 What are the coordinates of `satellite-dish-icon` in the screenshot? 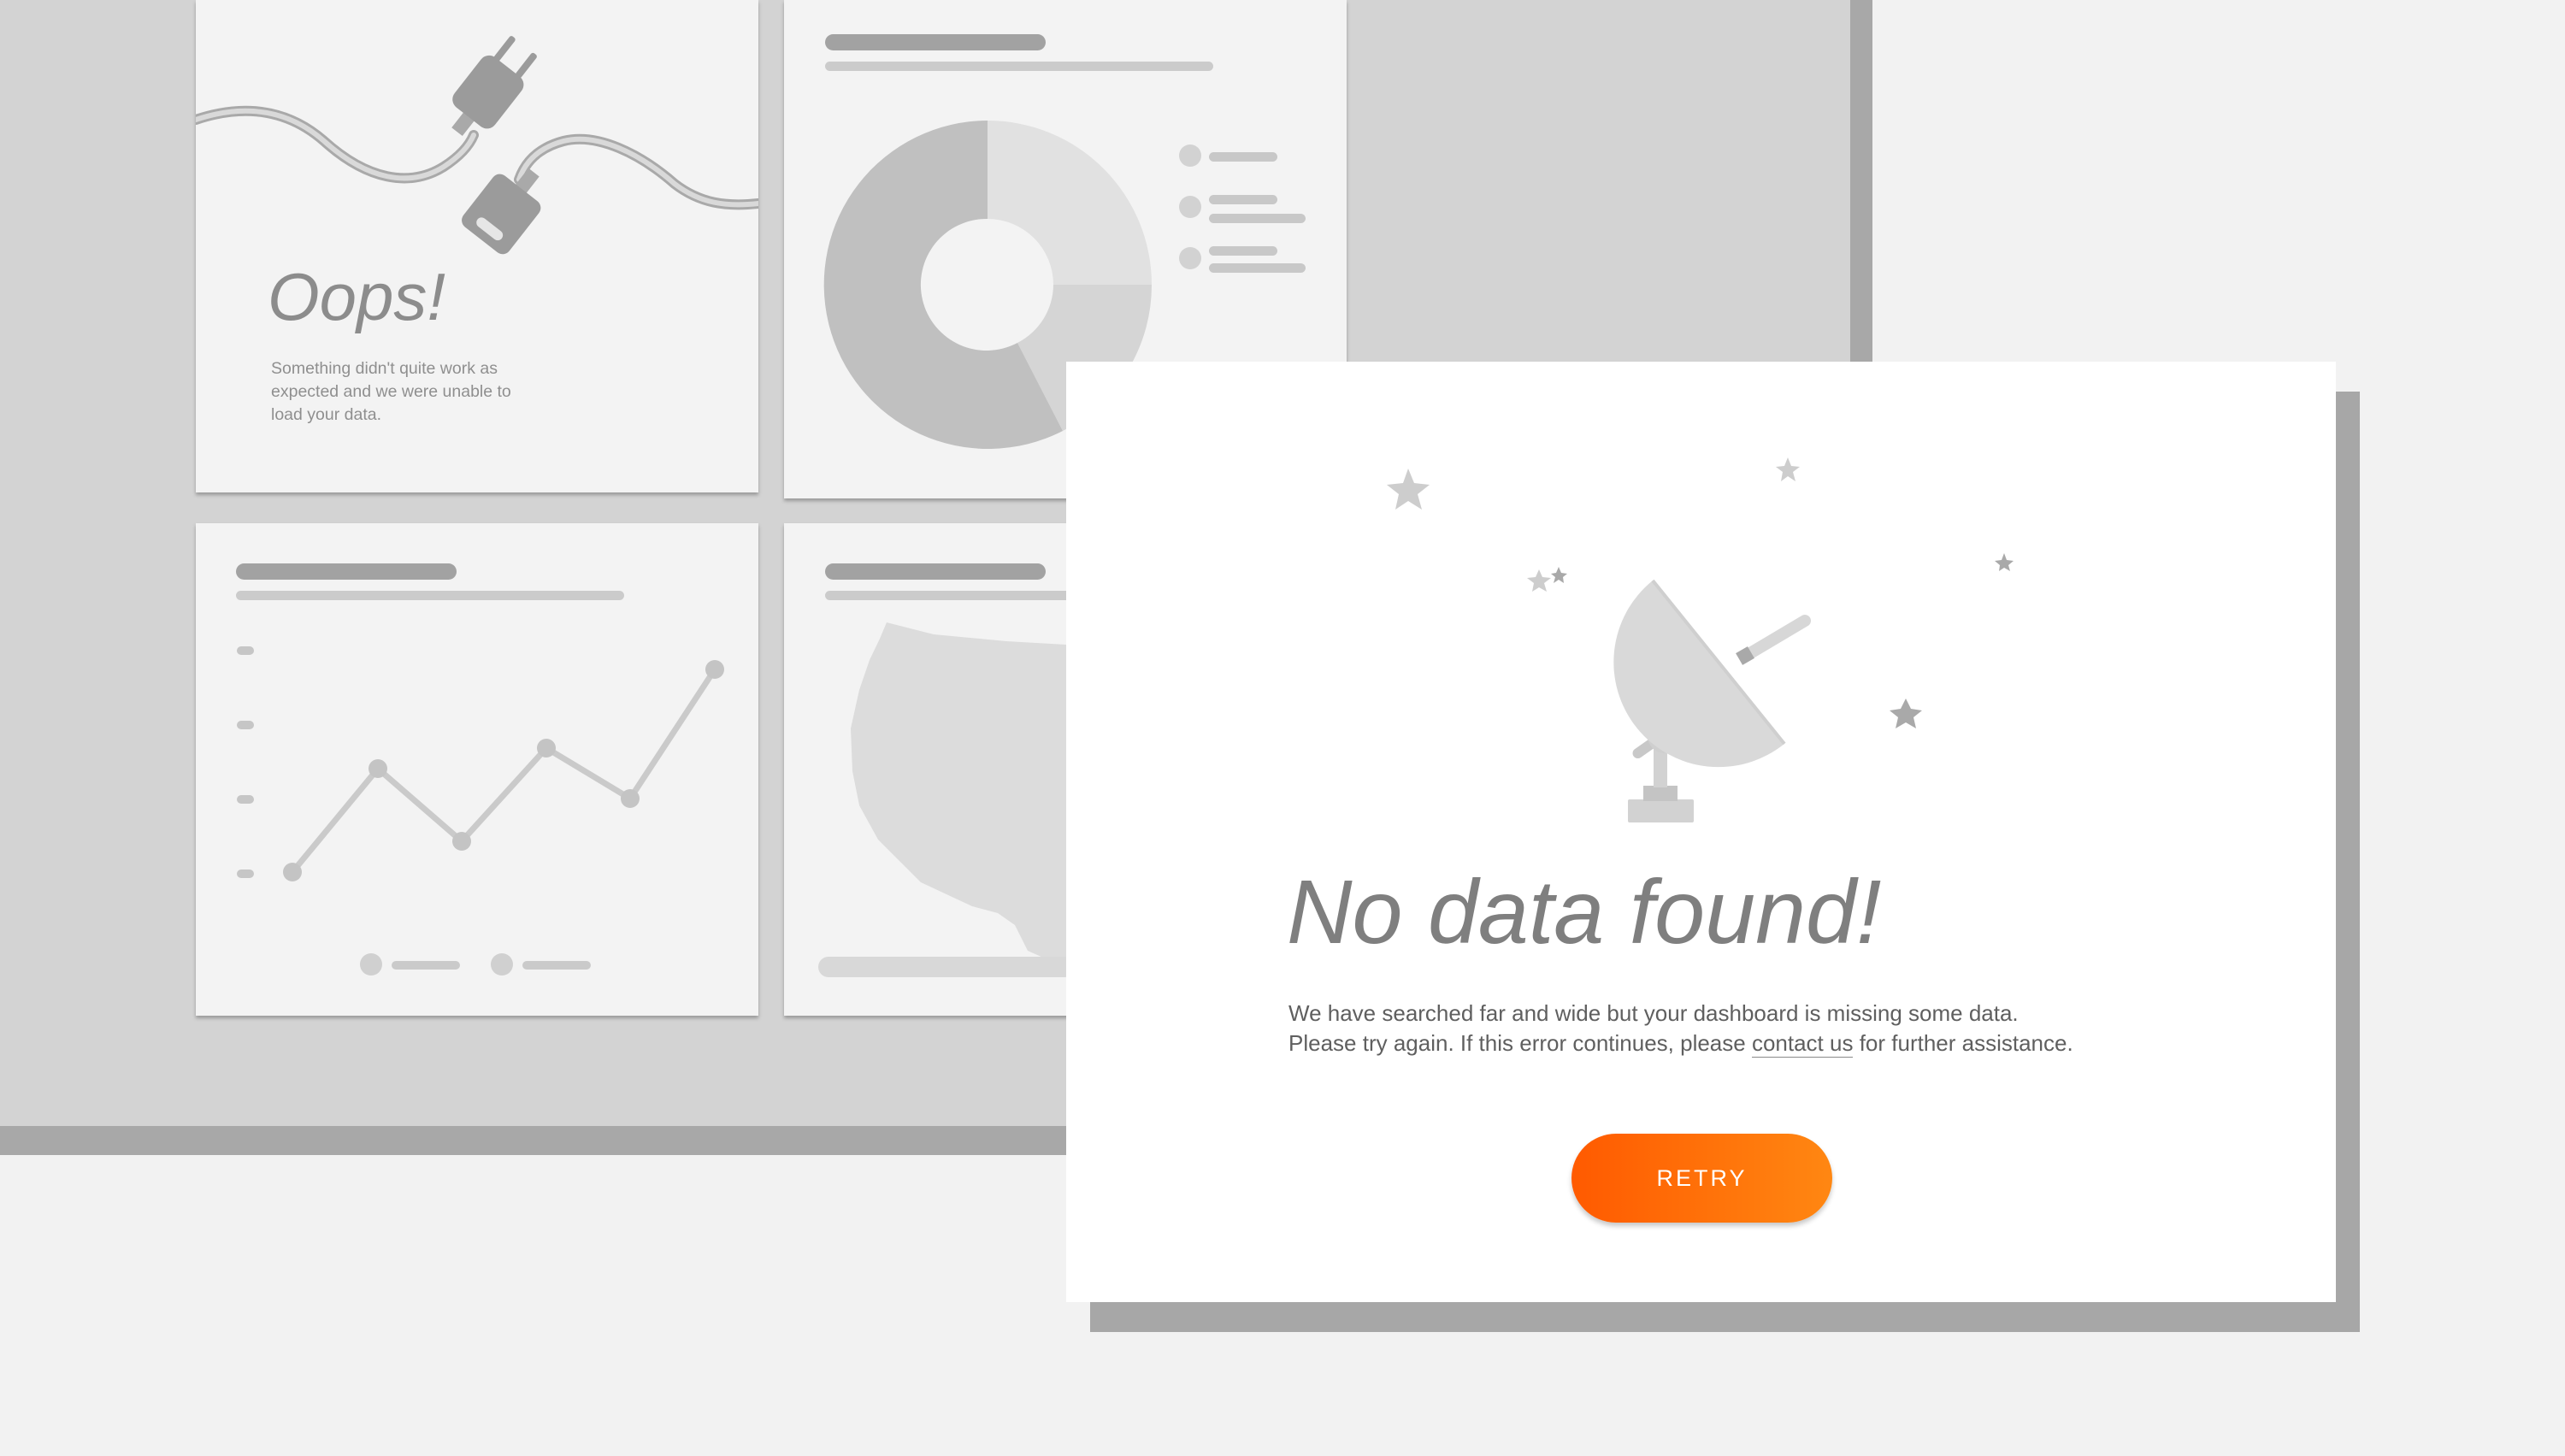 It's located at (1712, 700).